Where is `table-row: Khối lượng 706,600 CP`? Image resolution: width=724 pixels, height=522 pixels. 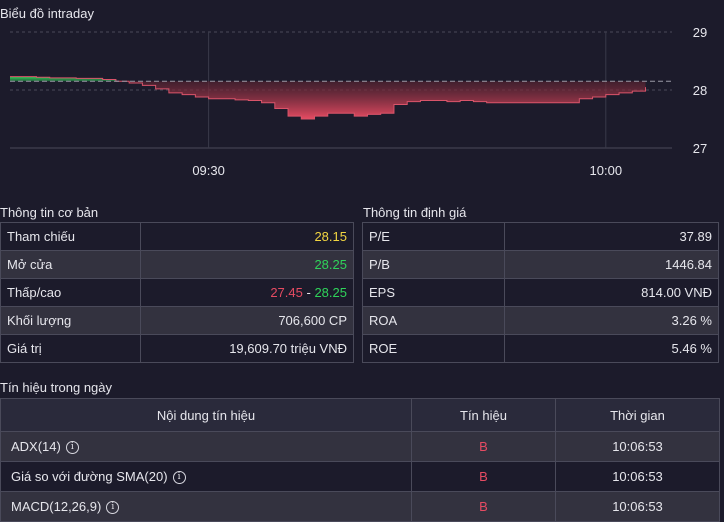
table-row: Khối lượng 706,600 CP is located at coordinates (177, 320).